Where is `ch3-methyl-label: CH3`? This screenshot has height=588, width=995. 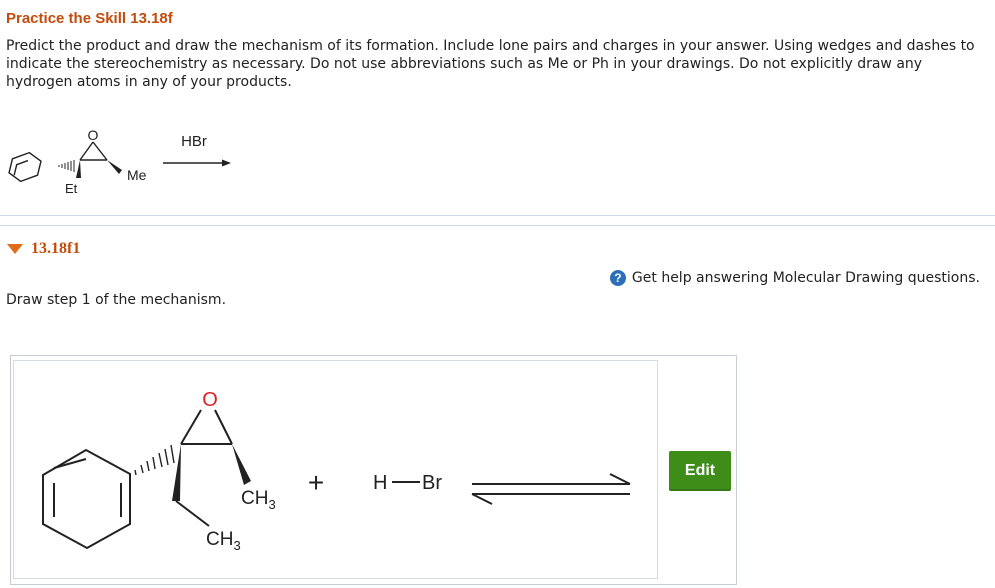 ch3-methyl-label: CH3 is located at coordinates (258, 500).